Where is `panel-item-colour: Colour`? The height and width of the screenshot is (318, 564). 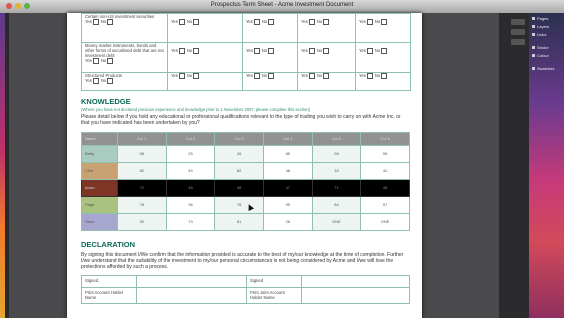
panel-item-colour: Colour is located at coordinates (548, 55).